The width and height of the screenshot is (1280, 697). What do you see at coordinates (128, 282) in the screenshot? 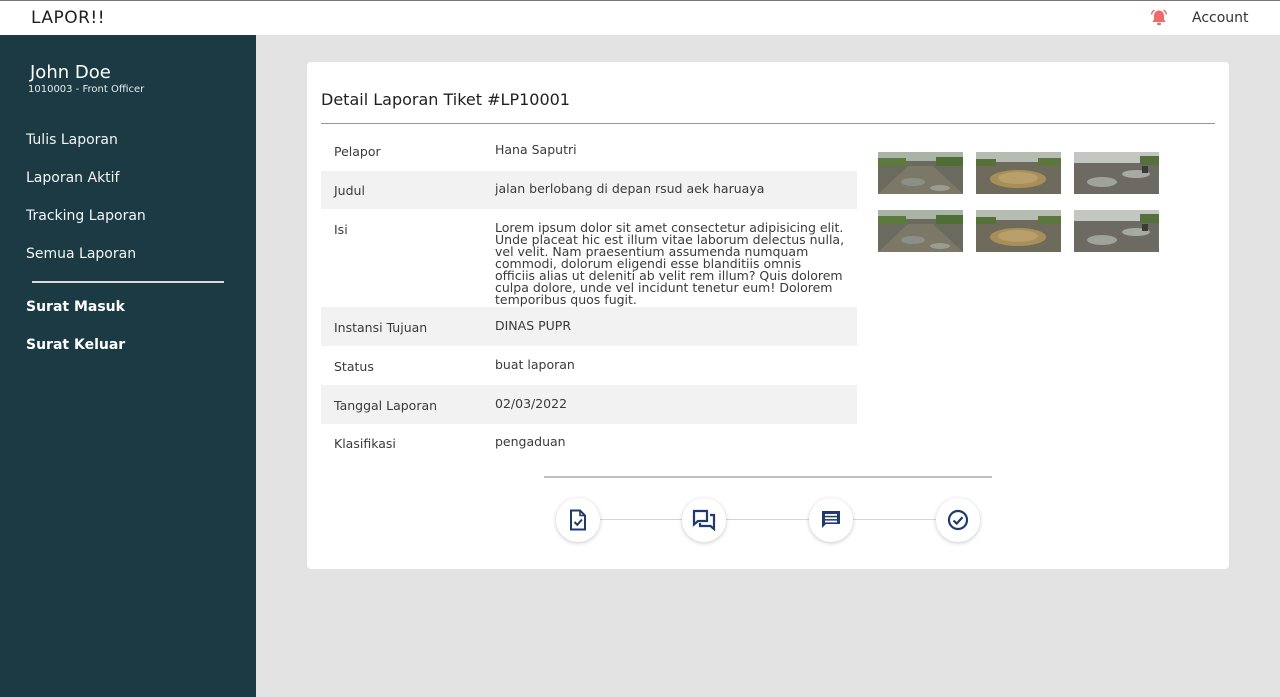
I see `sidebar-divider` at bounding box center [128, 282].